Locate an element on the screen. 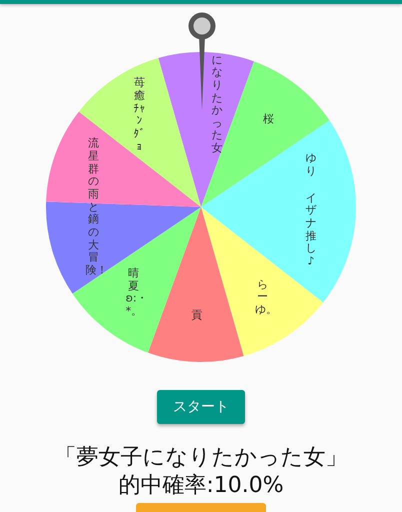 The height and width of the screenshot is (512, 402). start-button: スタート is located at coordinates (201, 407).